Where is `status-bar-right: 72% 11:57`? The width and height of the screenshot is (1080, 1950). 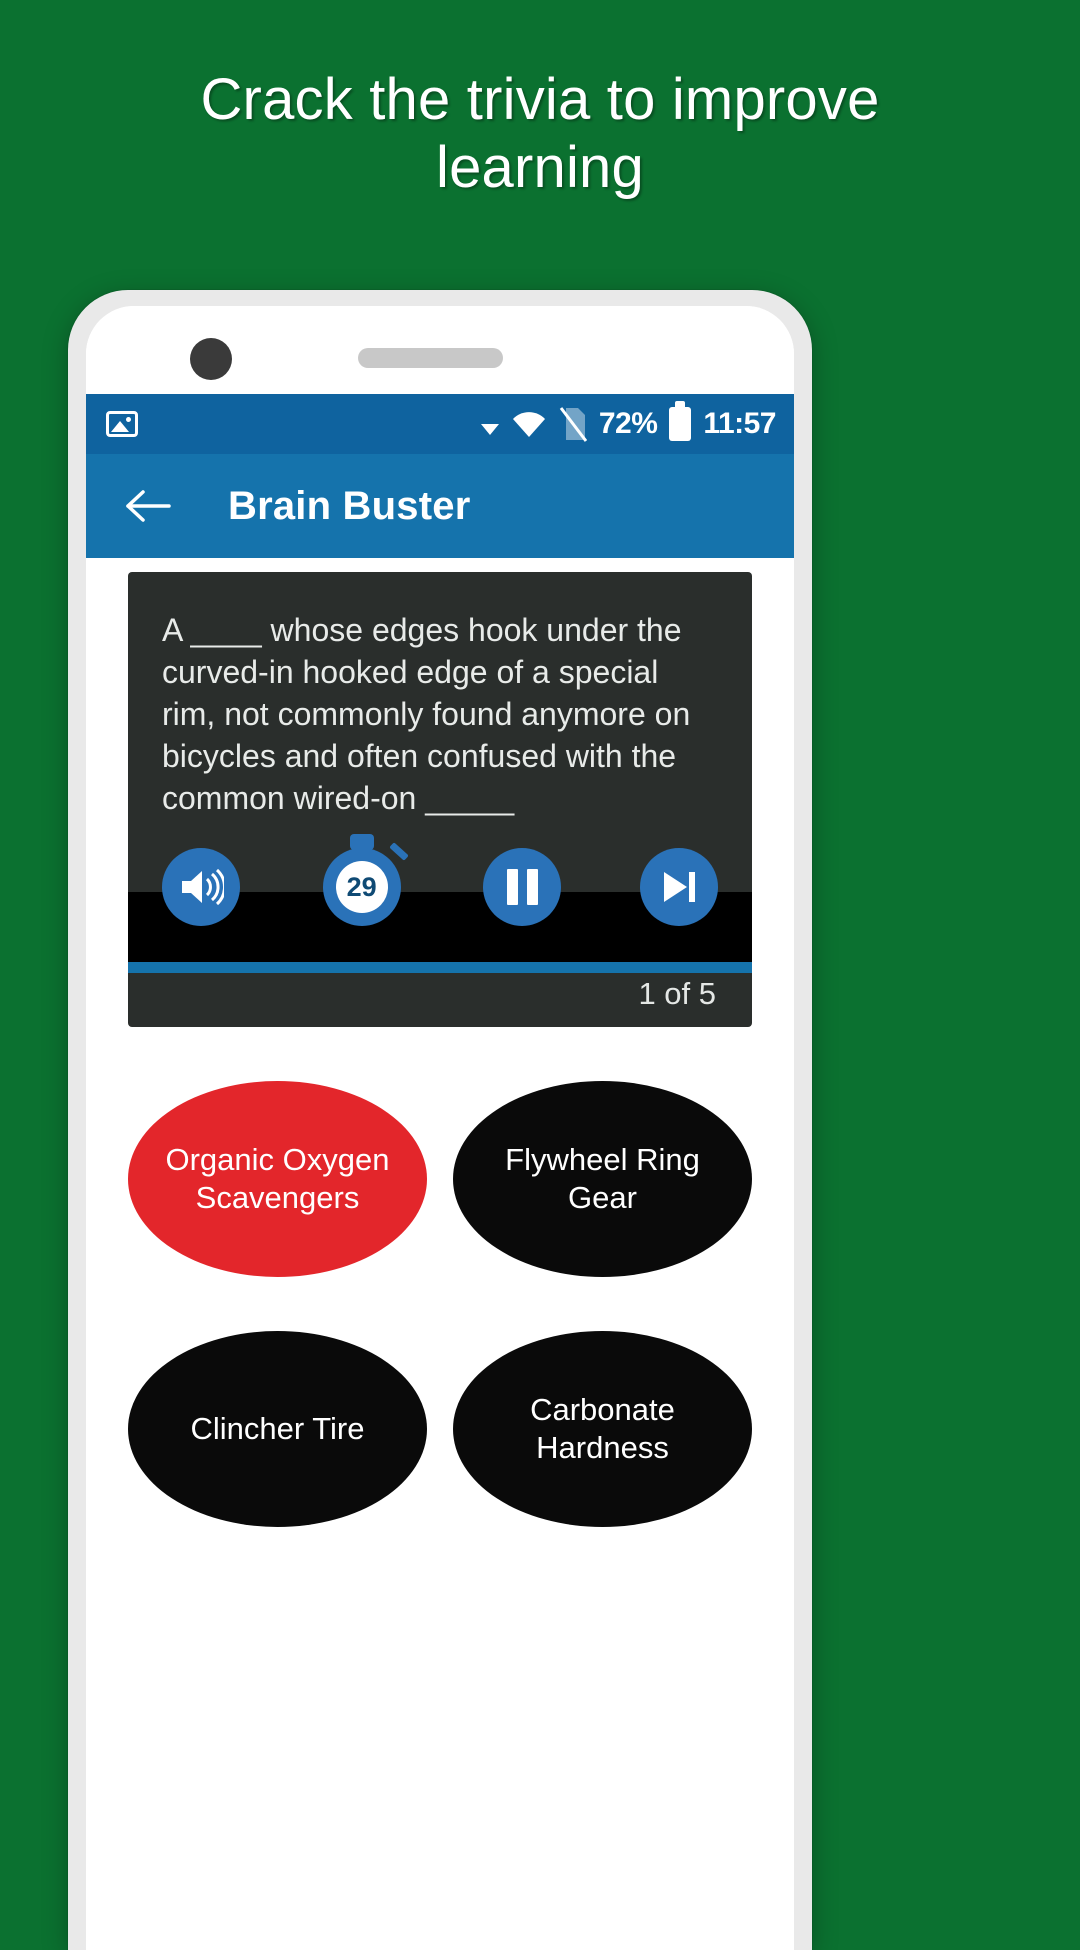
status-bar-right: 72% 11:57 is located at coordinates (628, 421).